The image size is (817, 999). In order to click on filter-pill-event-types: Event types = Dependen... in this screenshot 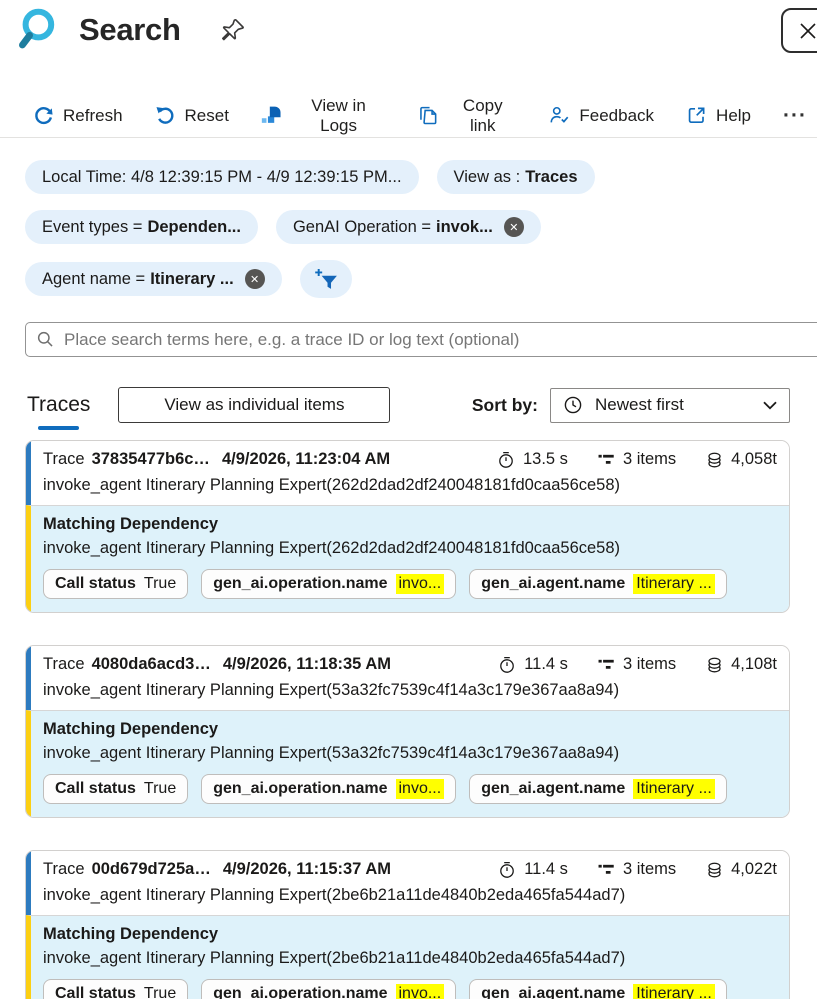, I will do `click(141, 227)`.